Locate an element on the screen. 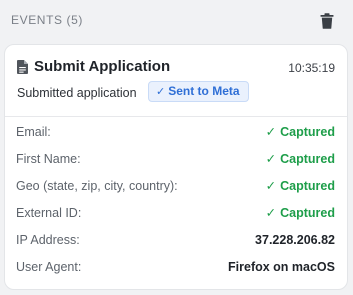 The height and width of the screenshot is (295, 353). sent-to-meta-badge: ✓ Sent to Meta is located at coordinates (198, 91).